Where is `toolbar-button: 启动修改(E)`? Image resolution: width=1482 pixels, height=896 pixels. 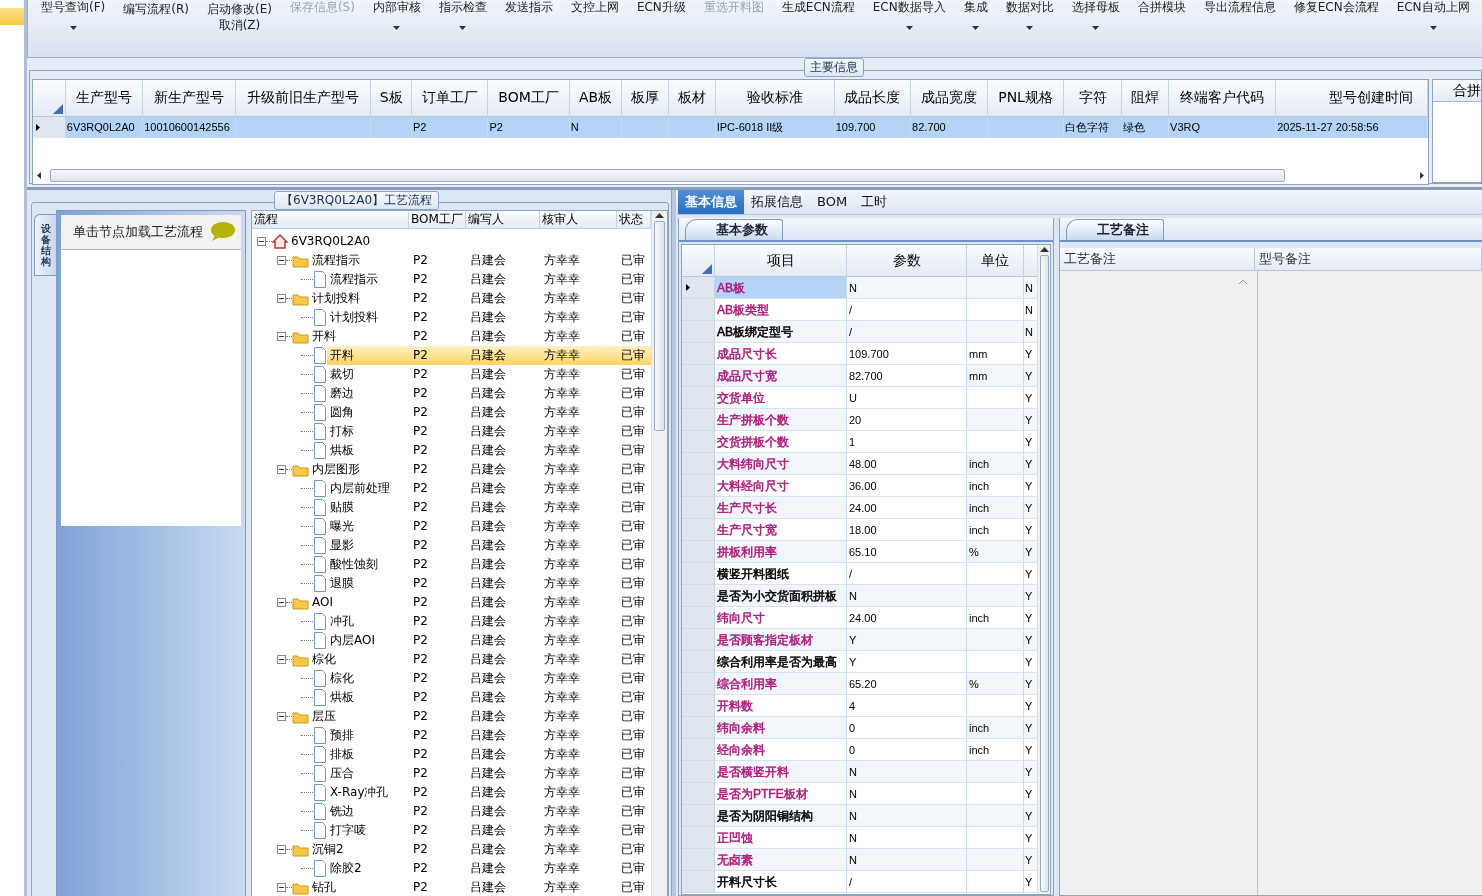
toolbar-button: 启动修改(E) is located at coordinates (239, 9).